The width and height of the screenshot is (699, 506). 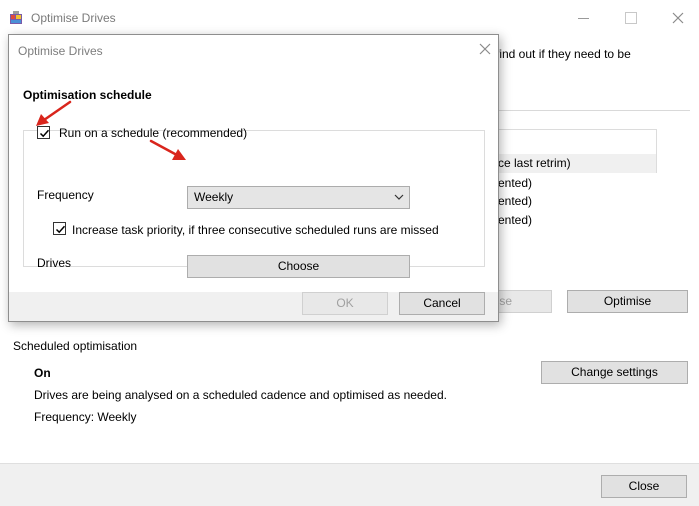 I want to click on close-button: Close, so click(x=644, y=486).